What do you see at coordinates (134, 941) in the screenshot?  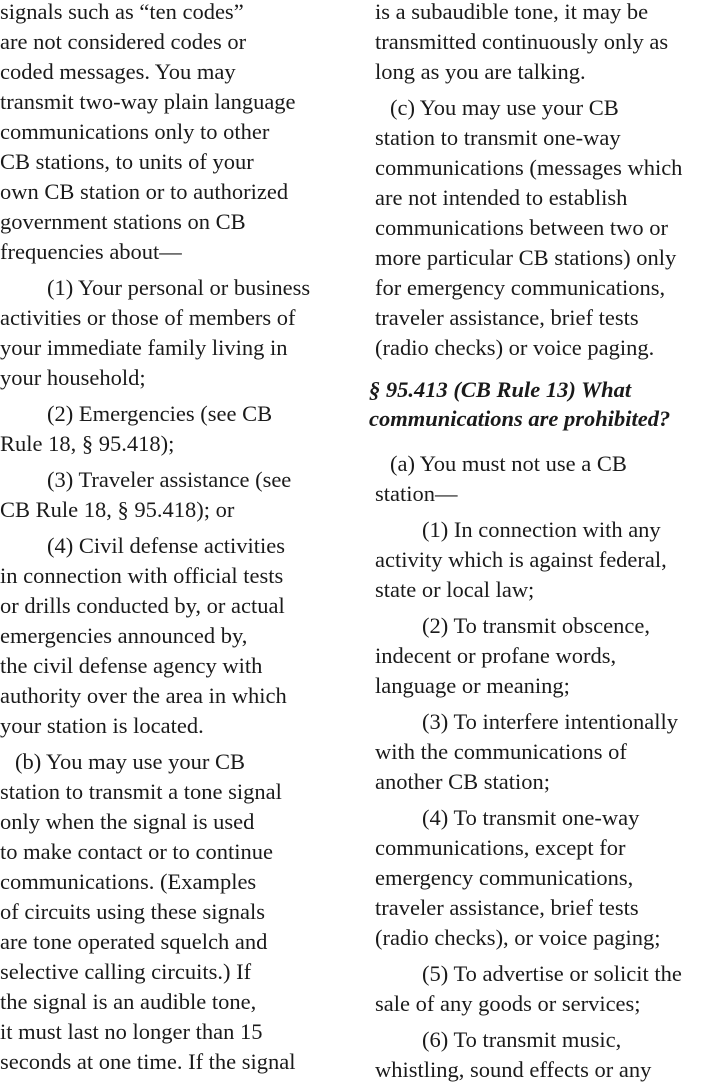 I see `text-line: are tone operated squelch and` at bounding box center [134, 941].